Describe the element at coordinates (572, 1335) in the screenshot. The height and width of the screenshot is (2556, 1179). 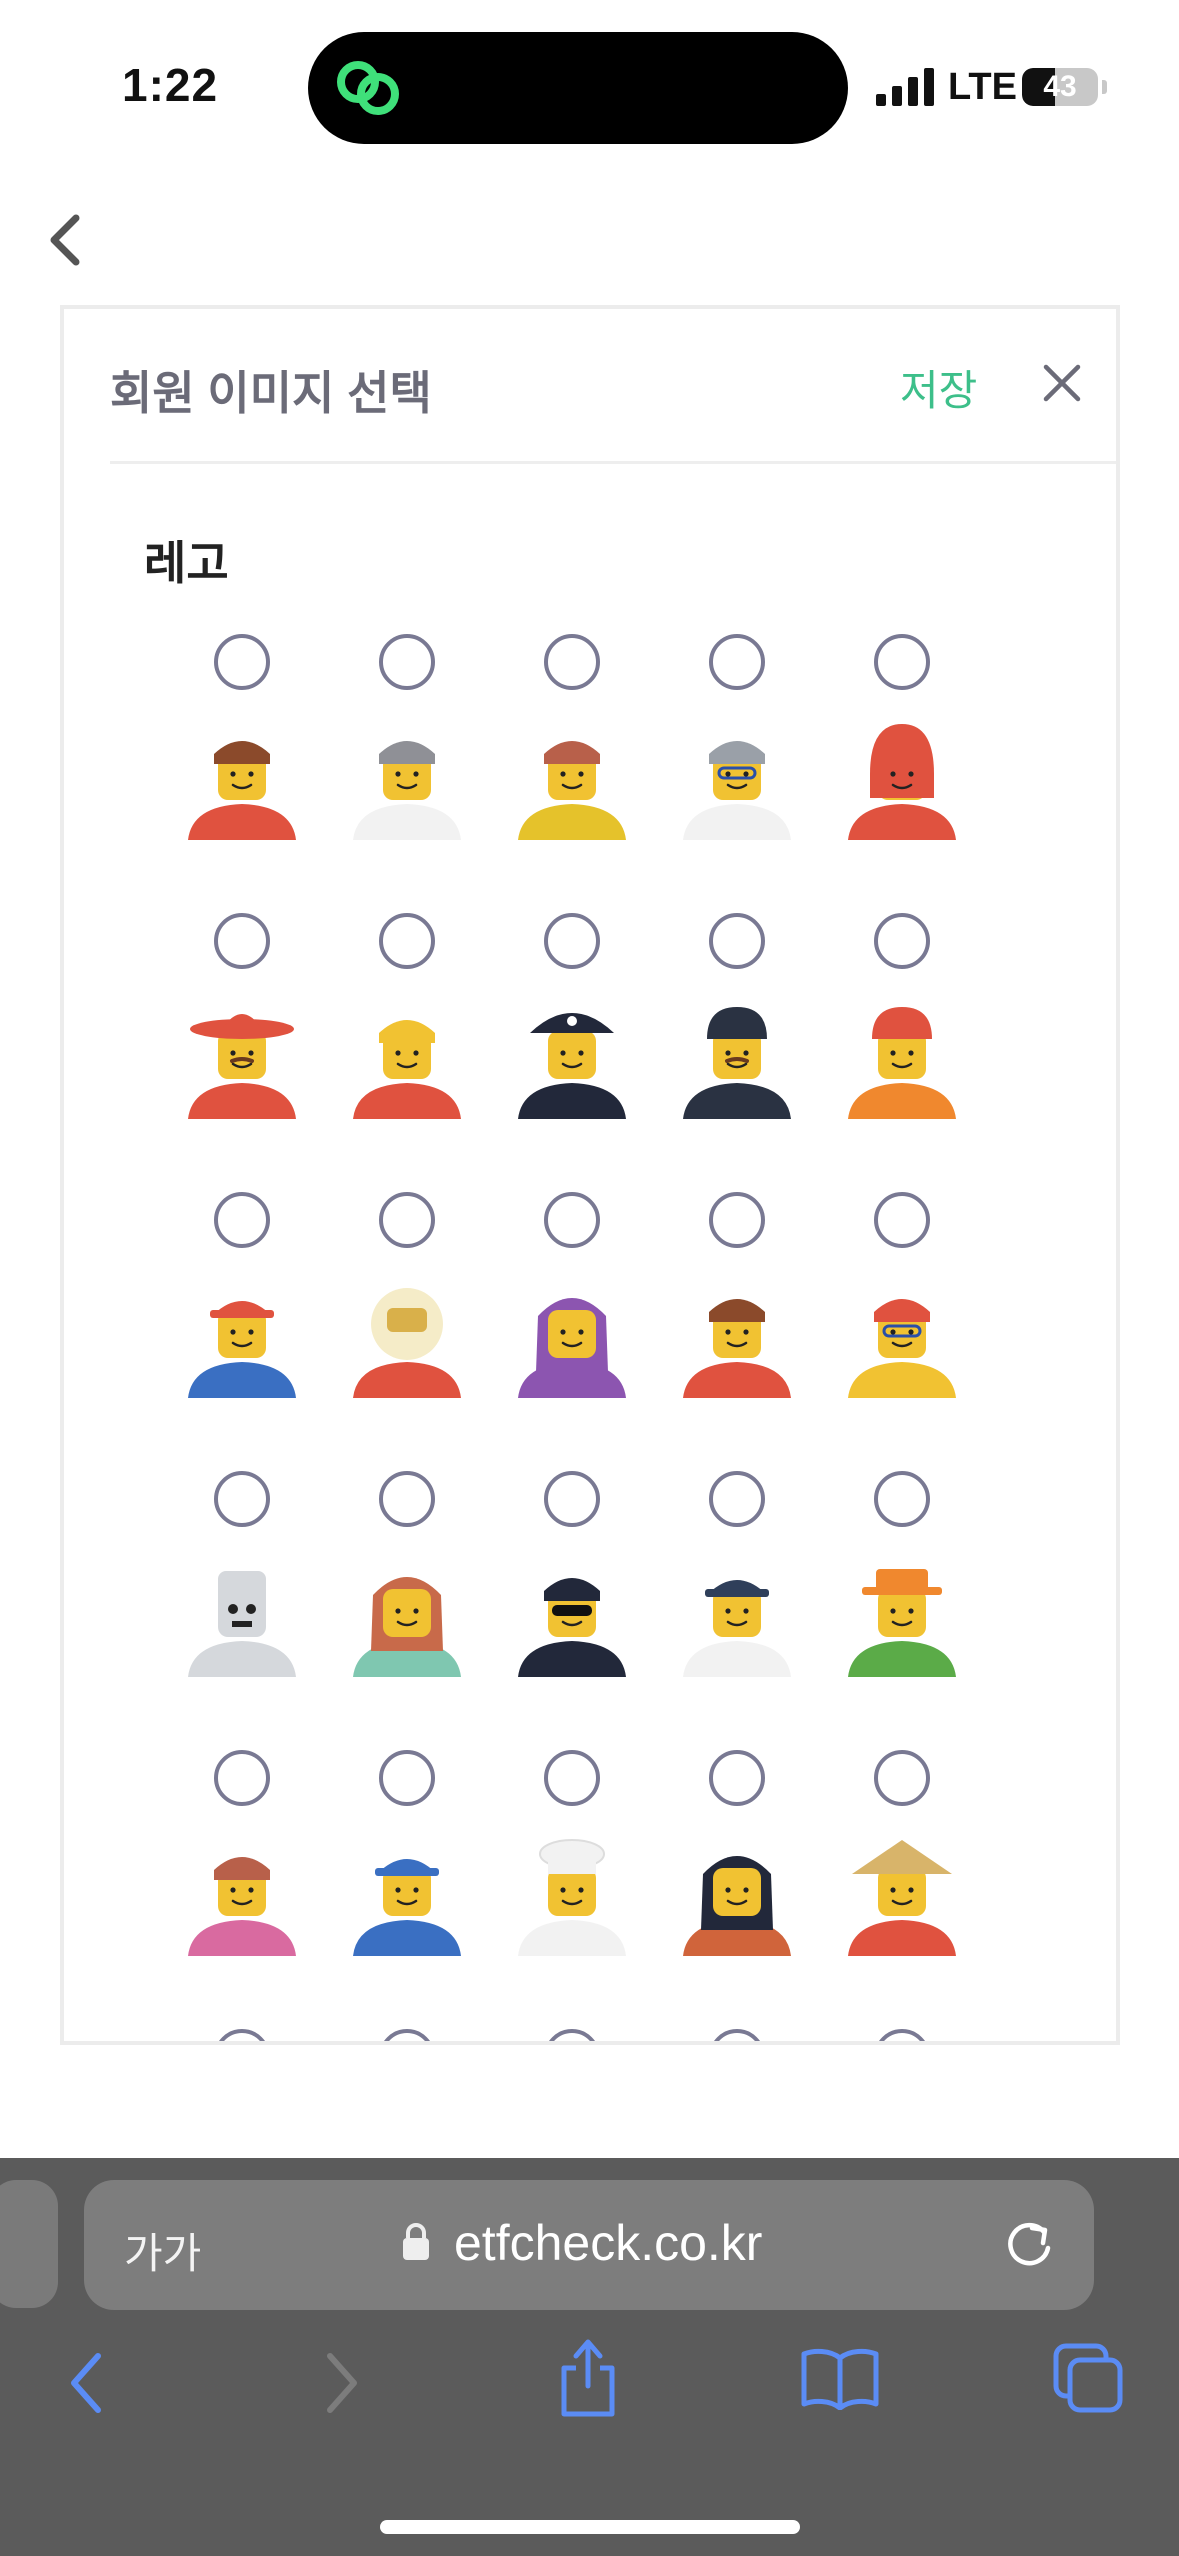
I see `lego-avatar-purple-hair` at that location.